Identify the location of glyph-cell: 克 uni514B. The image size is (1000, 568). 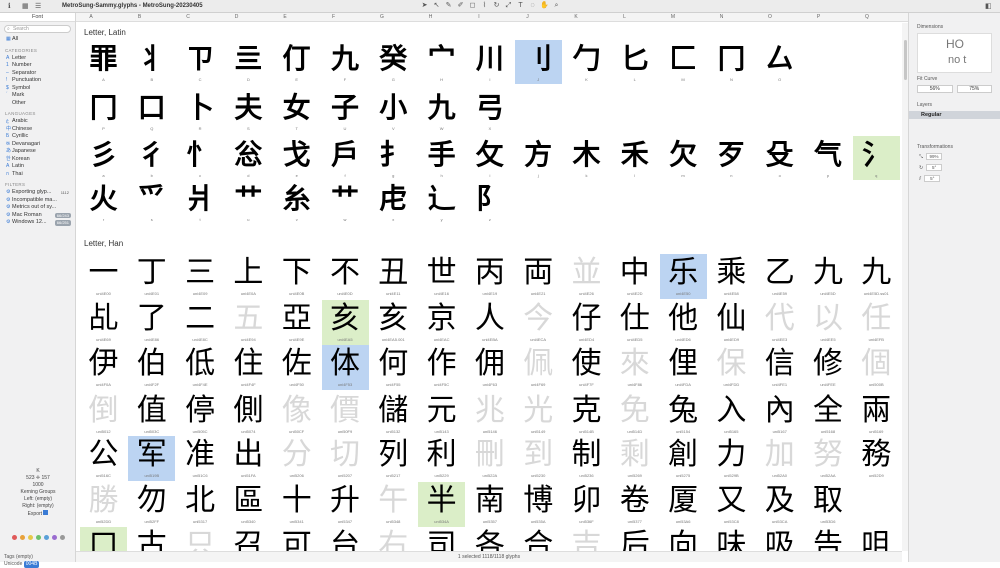
(586, 414).